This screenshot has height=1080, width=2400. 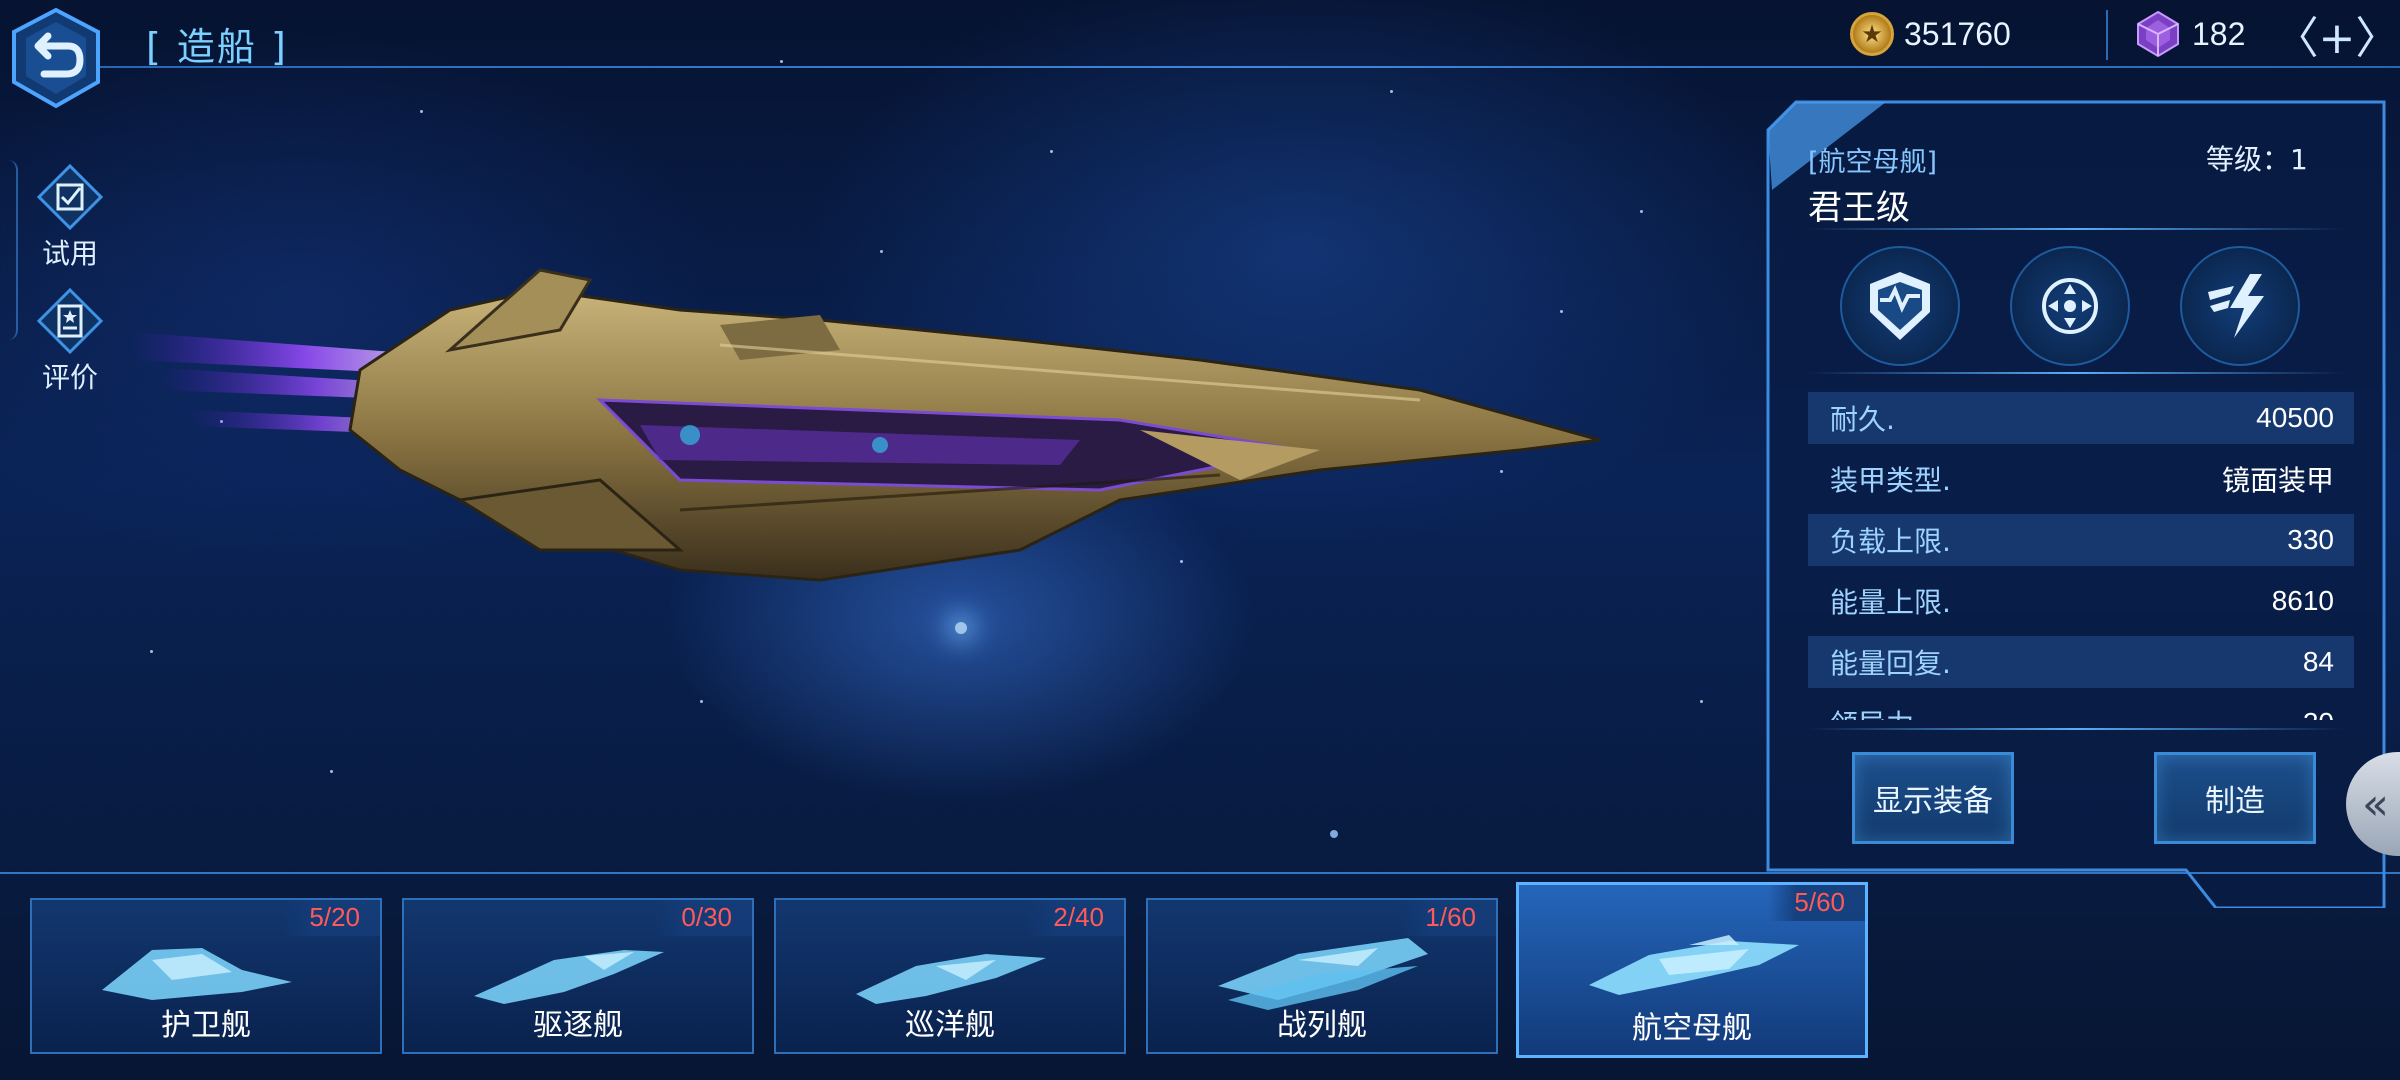 I want to click on tab-battleship: 1/60 战列舰, so click(x=1322, y=976).